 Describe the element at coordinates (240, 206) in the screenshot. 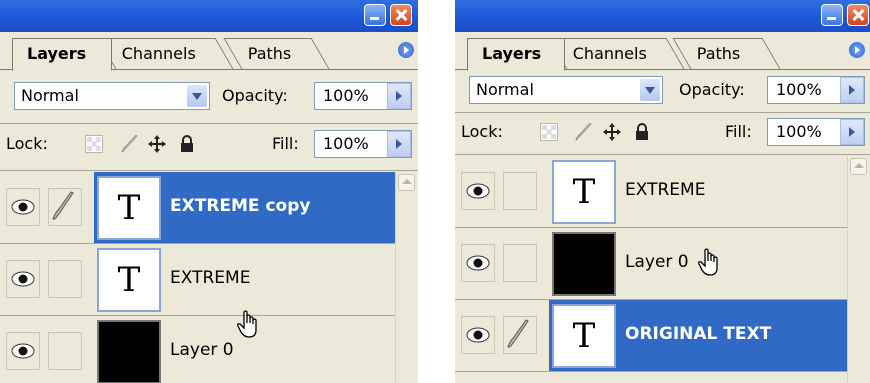

I see `layer-name: EXTREME copy` at that location.